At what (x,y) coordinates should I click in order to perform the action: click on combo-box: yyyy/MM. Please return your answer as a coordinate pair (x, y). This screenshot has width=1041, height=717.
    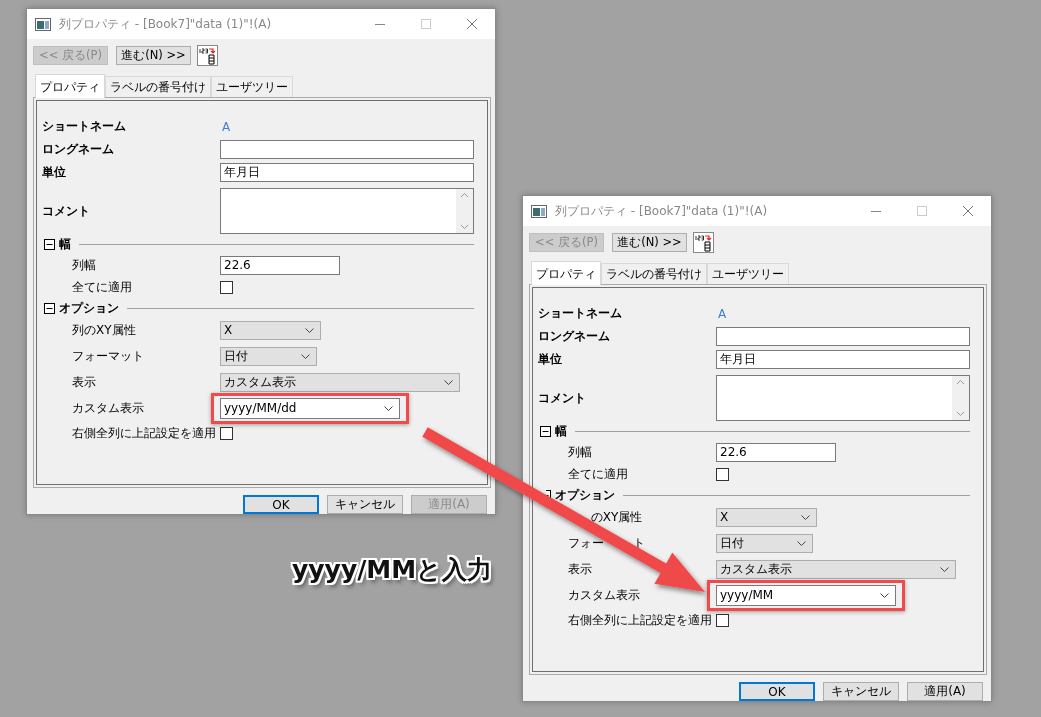
    Looking at the image, I should click on (806, 595).